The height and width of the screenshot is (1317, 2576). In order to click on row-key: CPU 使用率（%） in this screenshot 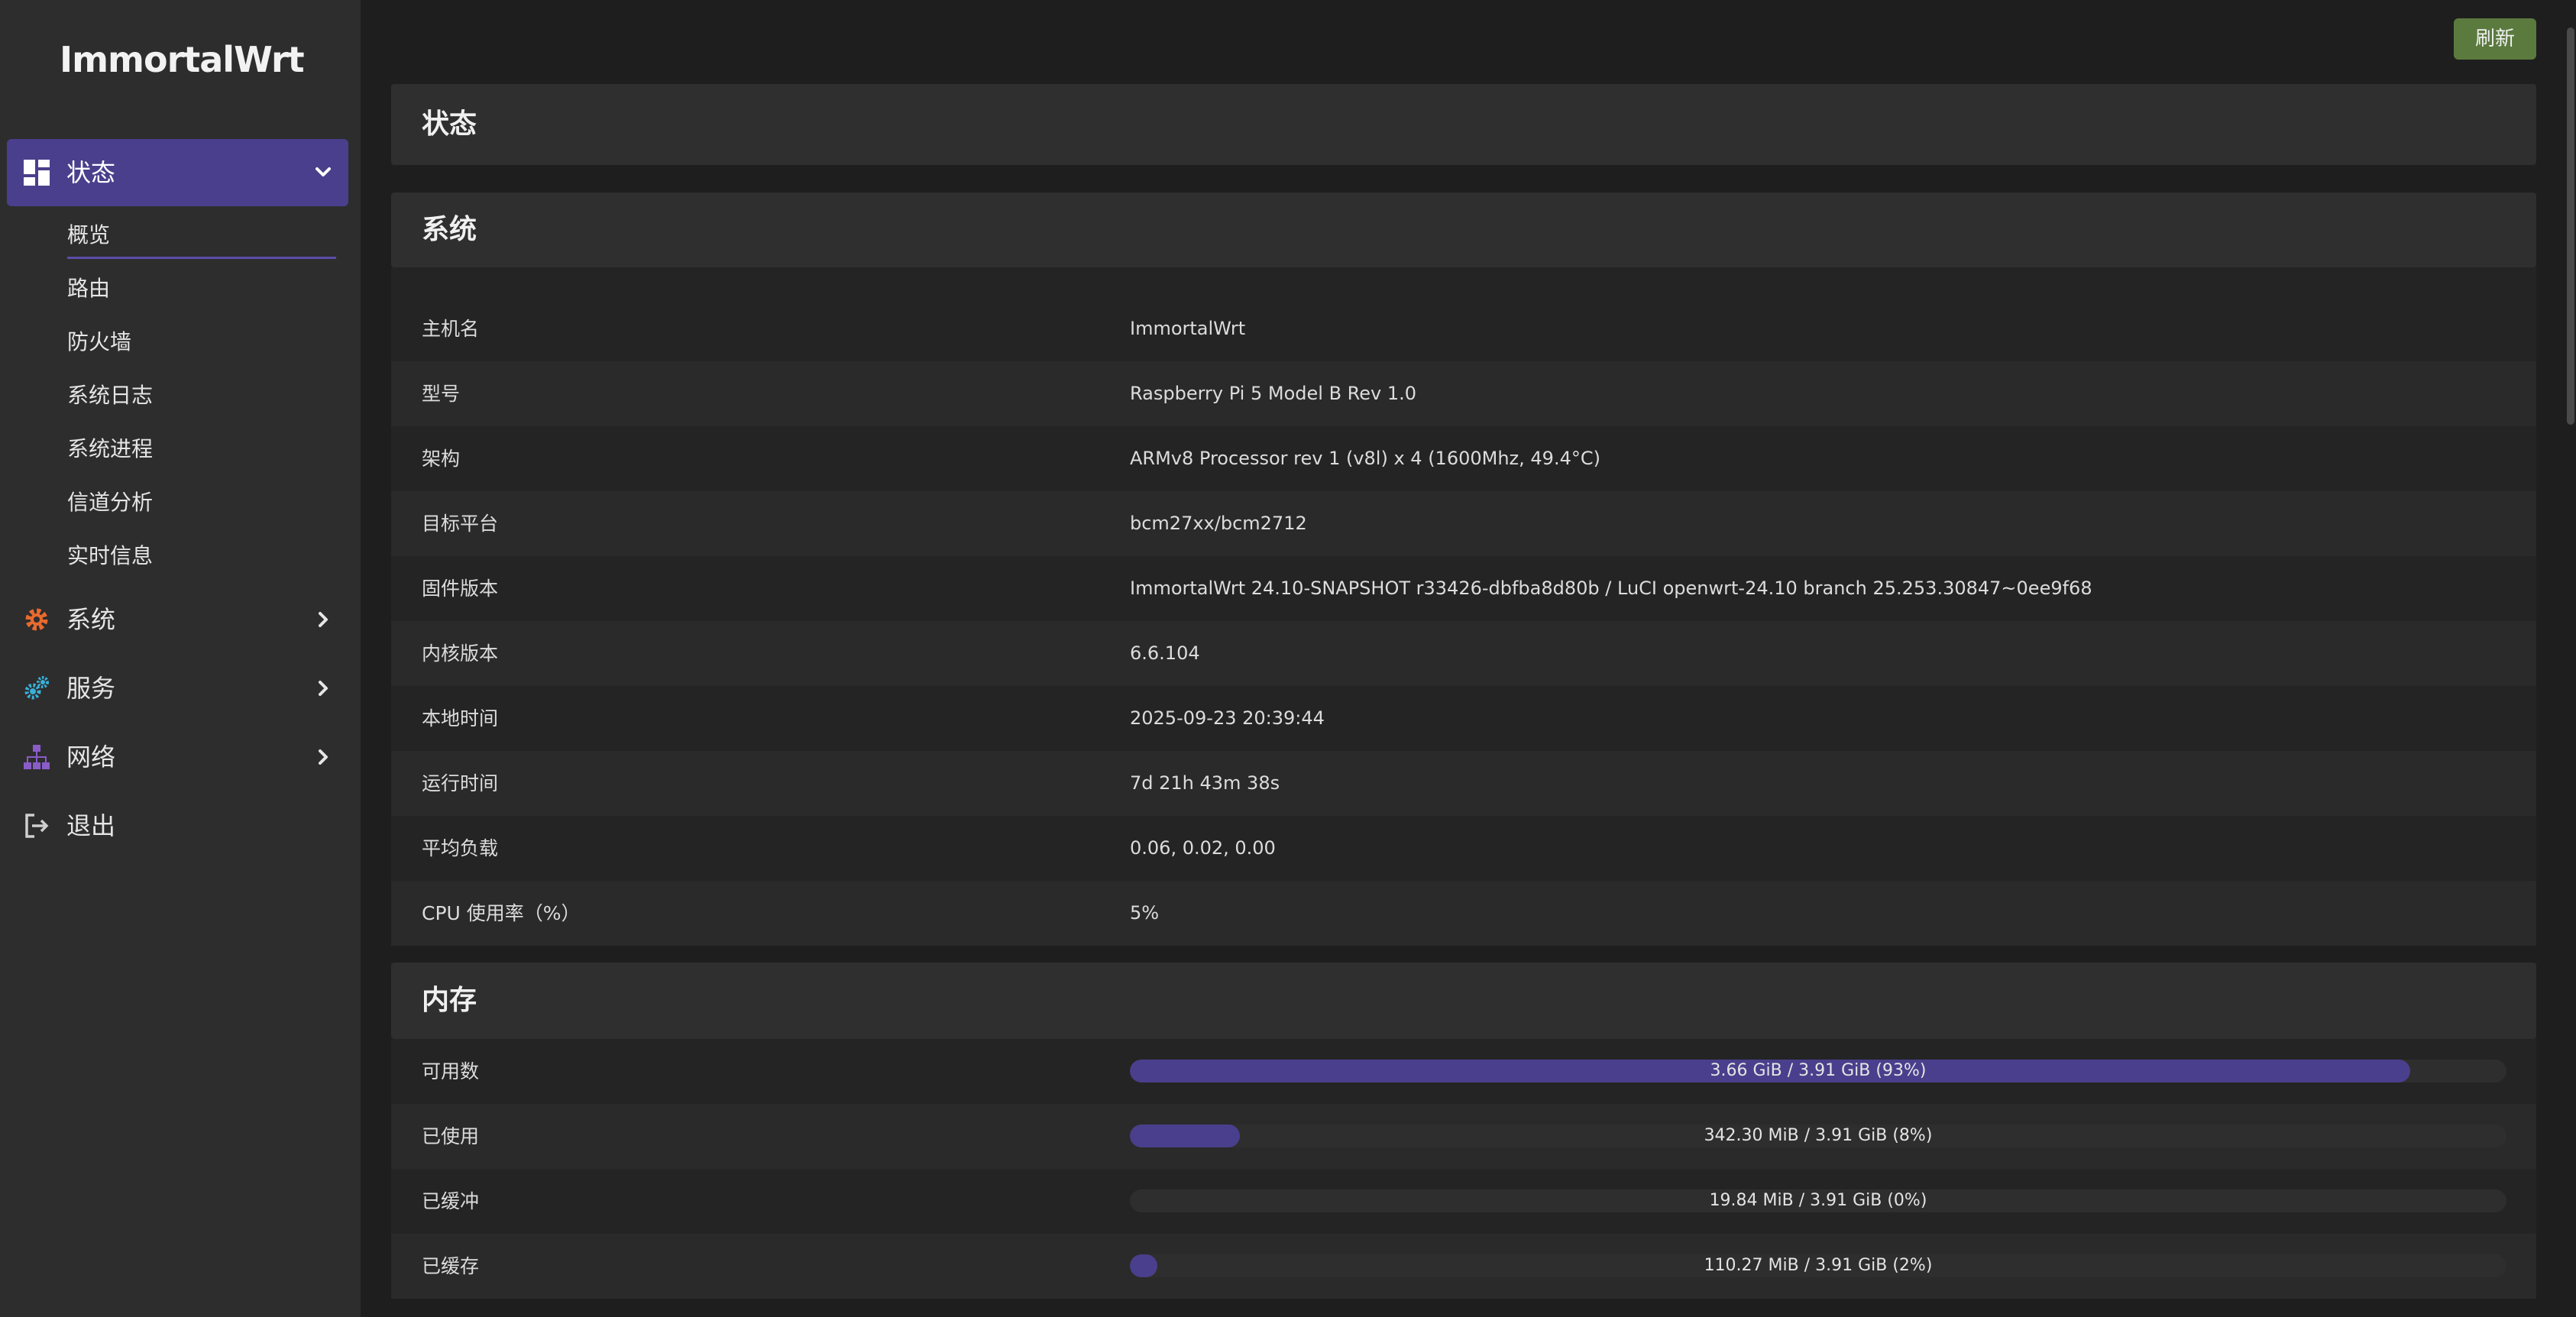, I will do `click(501, 913)`.